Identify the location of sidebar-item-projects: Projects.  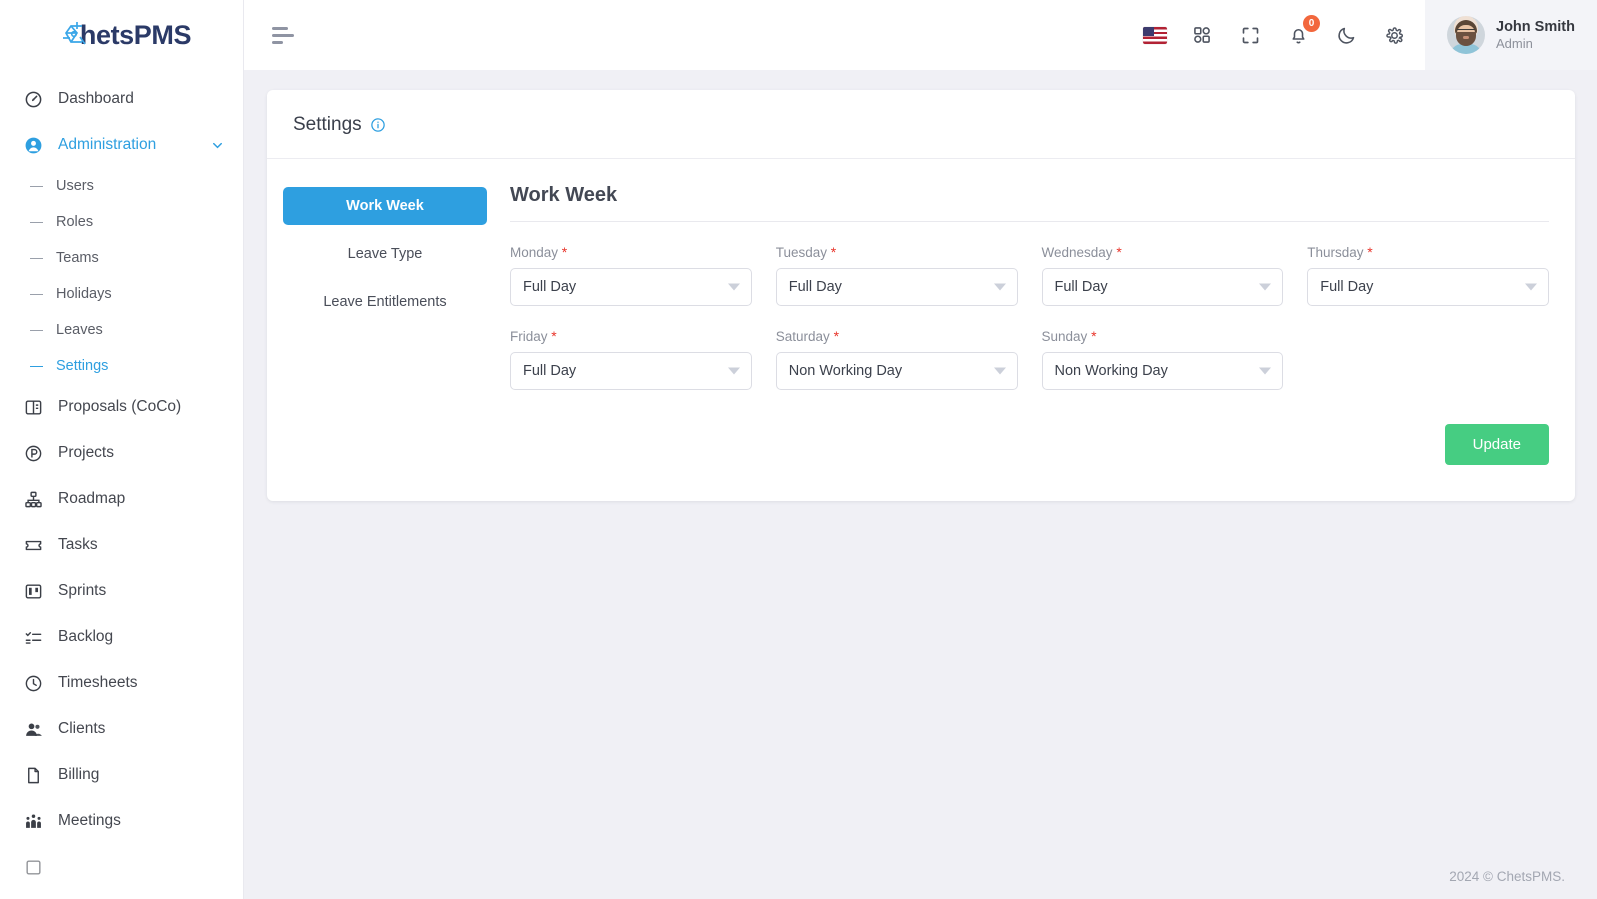
(121, 453).